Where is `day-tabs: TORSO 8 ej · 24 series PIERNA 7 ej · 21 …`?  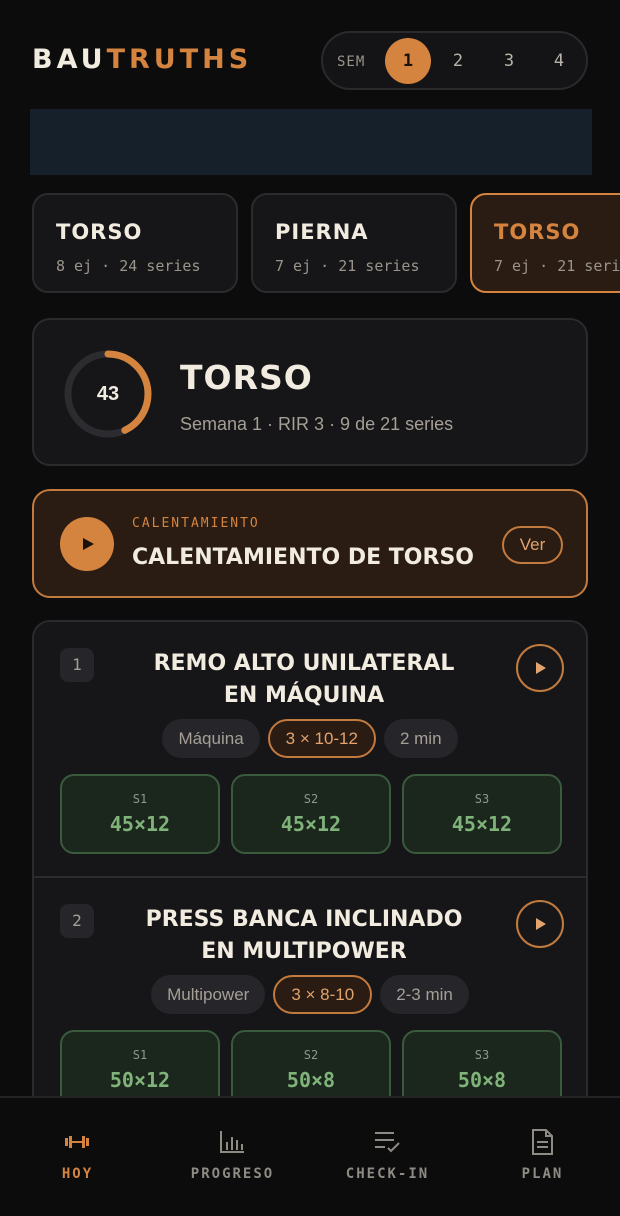 day-tabs: TORSO 8 ej · 24 series PIERNA 7 ej · 21 … is located at coordinates (310, 243).